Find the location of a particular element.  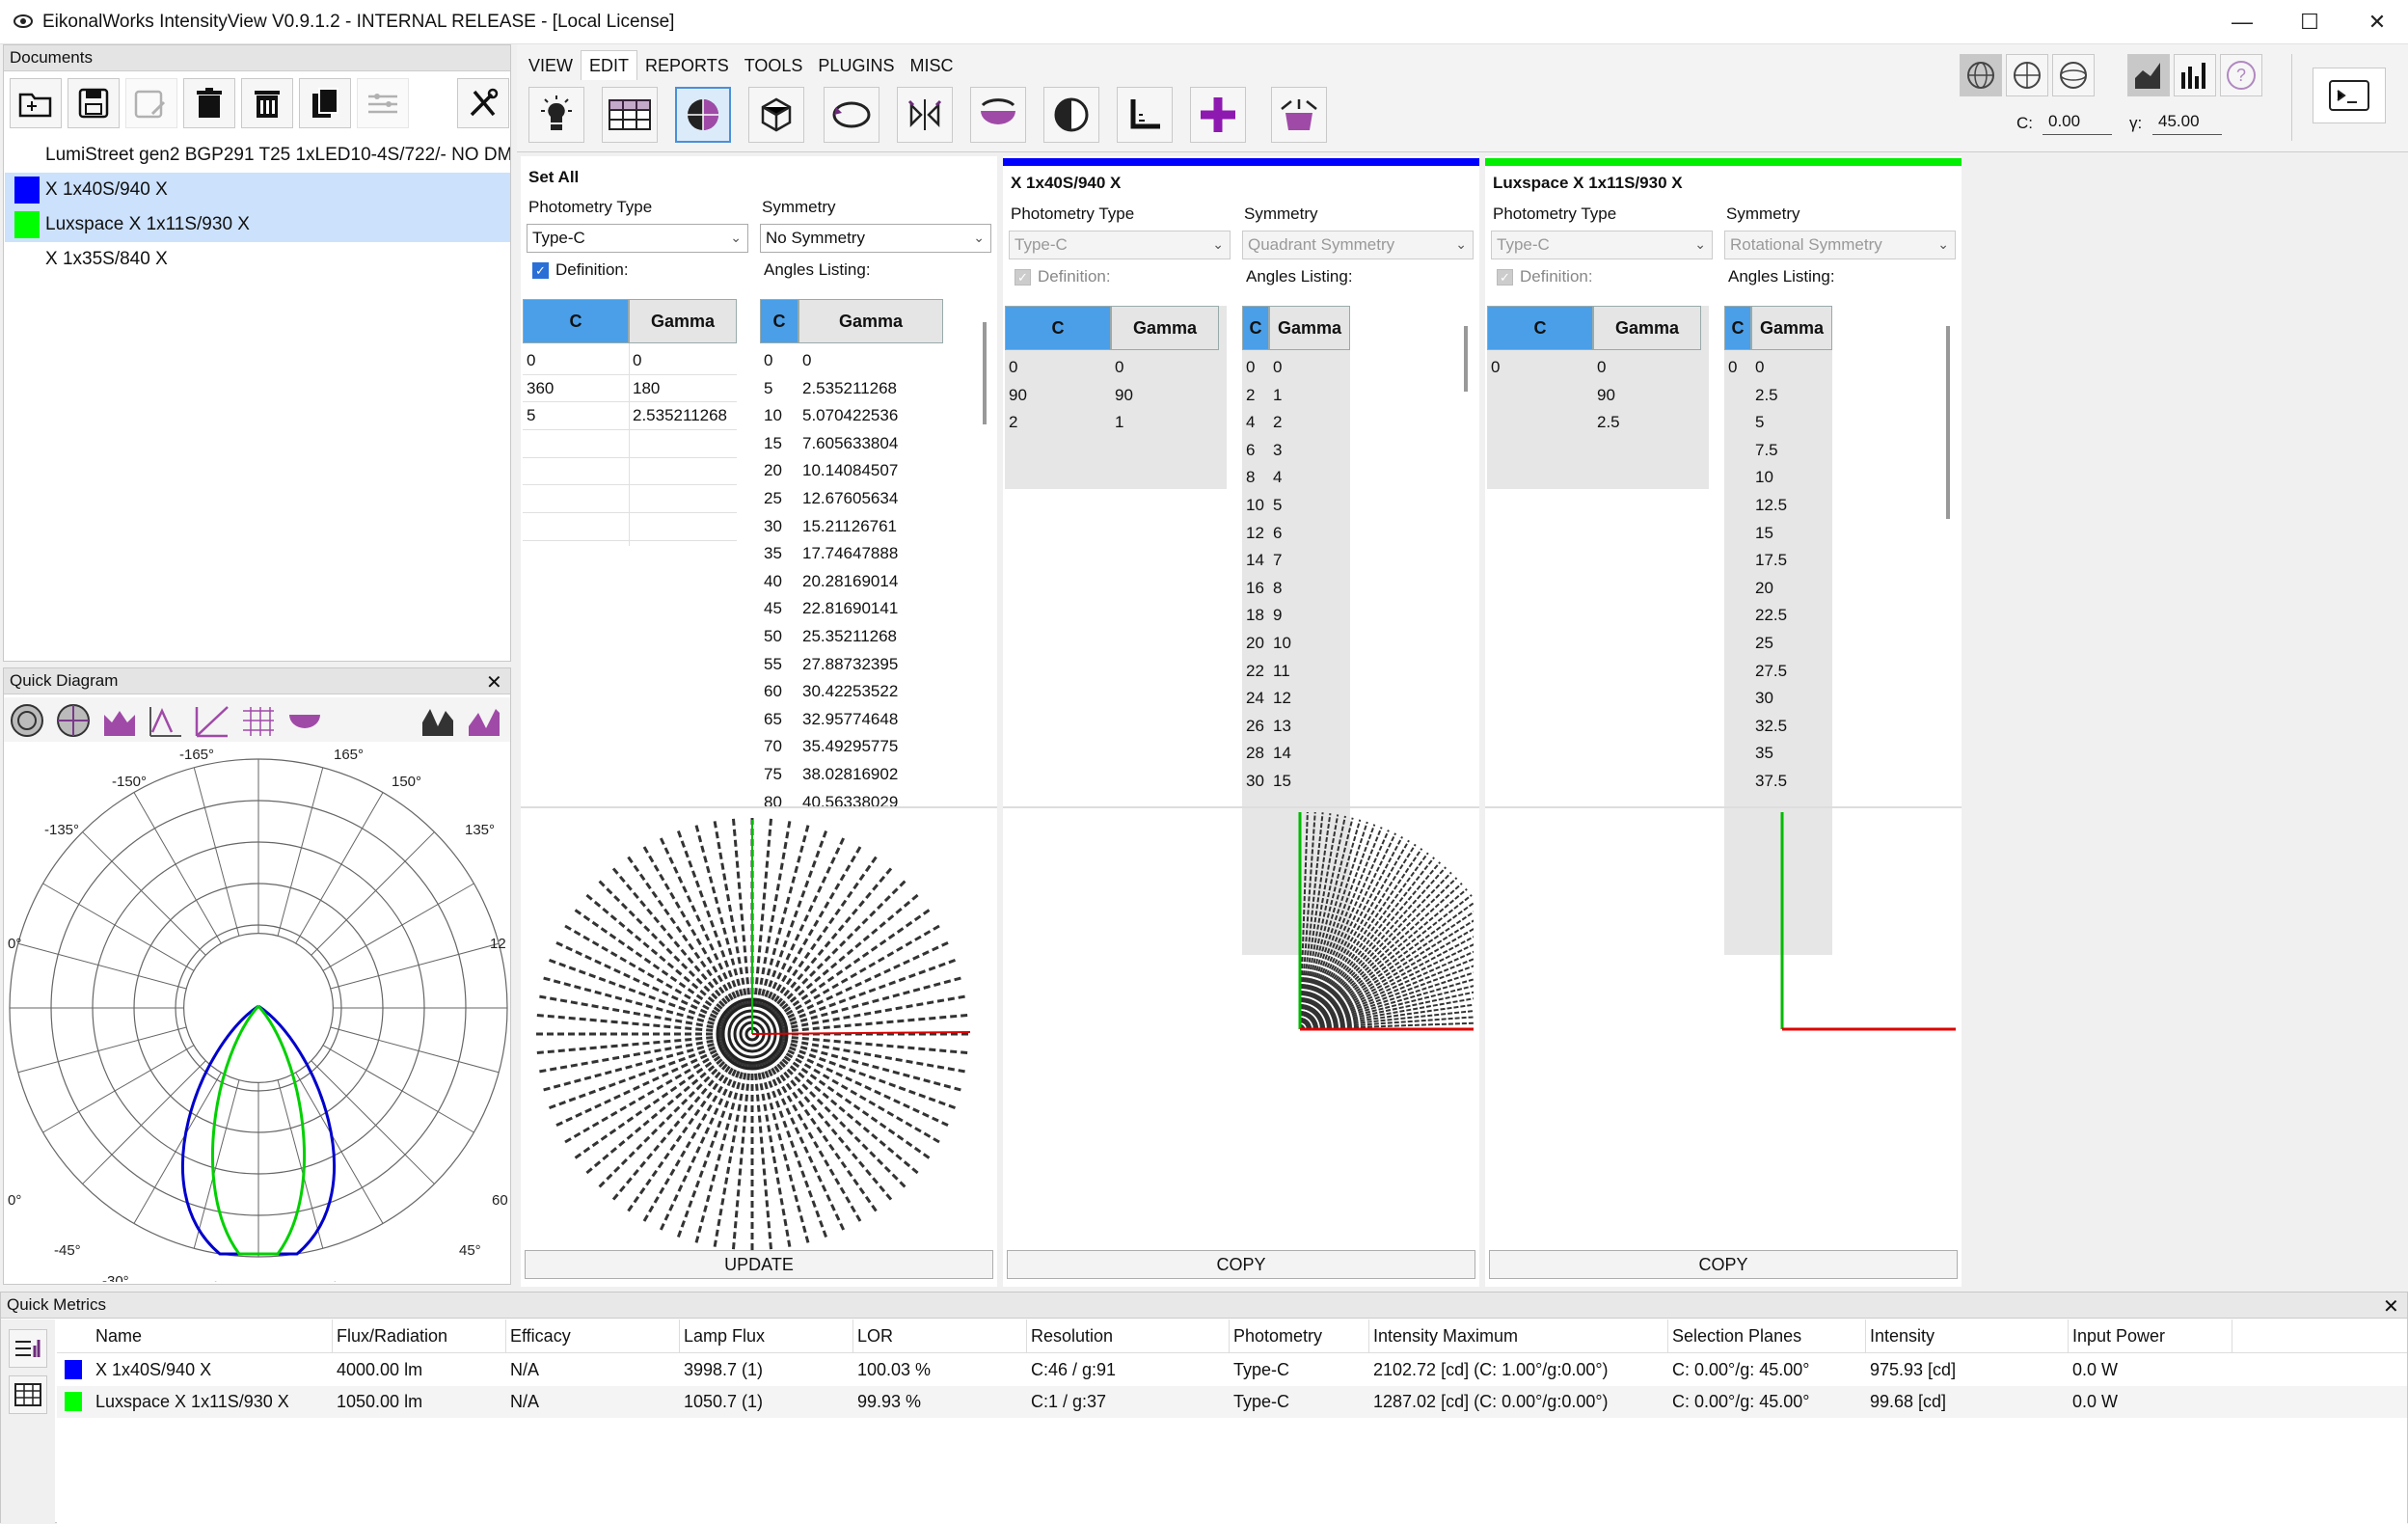

diagonal-line-icon is located at coordinates (212, 720).